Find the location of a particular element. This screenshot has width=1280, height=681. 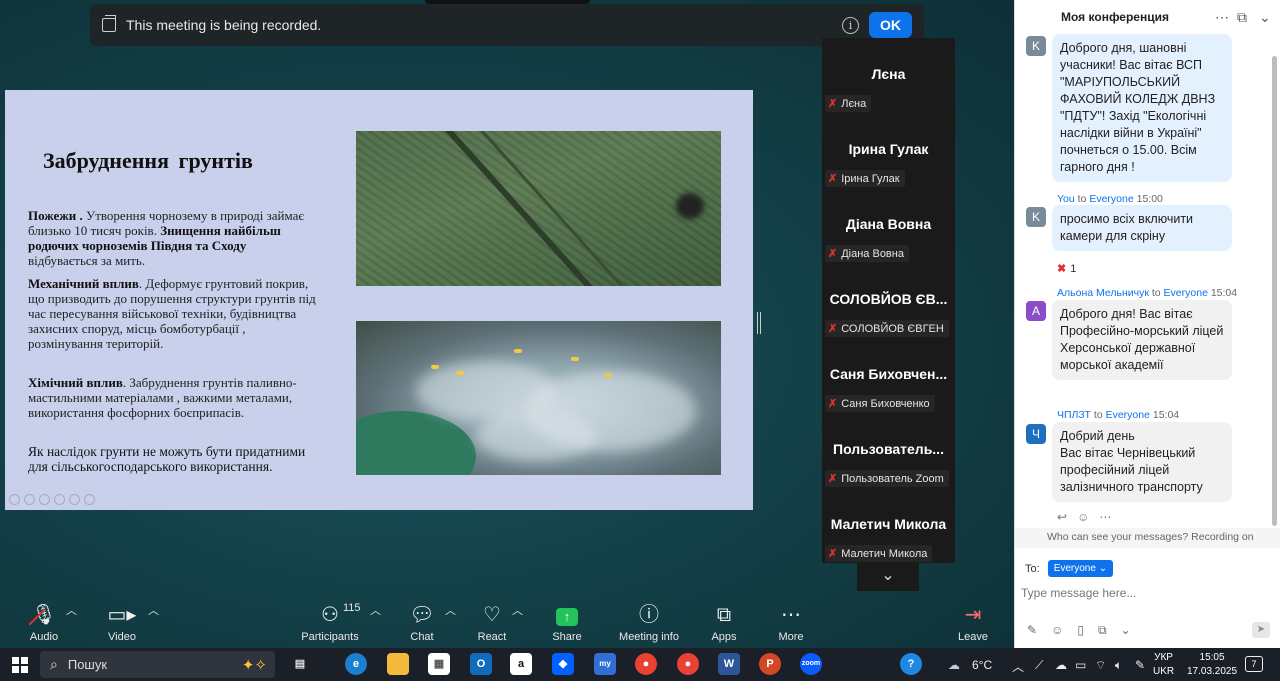

chrome-icon: ● is located at coordinates (646, 664).